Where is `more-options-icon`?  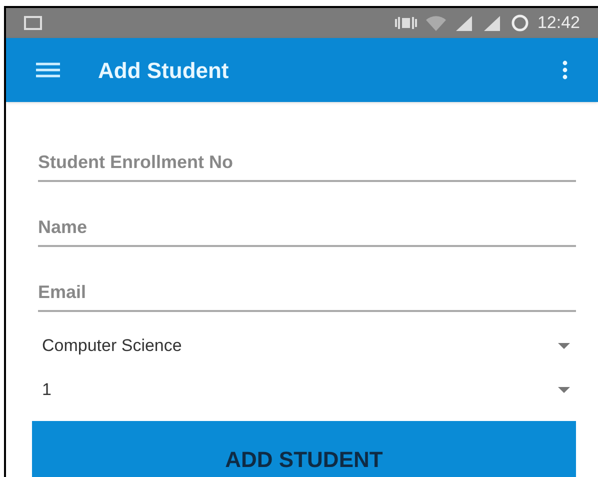 more-options-icon is located at coordinates (565, 70).